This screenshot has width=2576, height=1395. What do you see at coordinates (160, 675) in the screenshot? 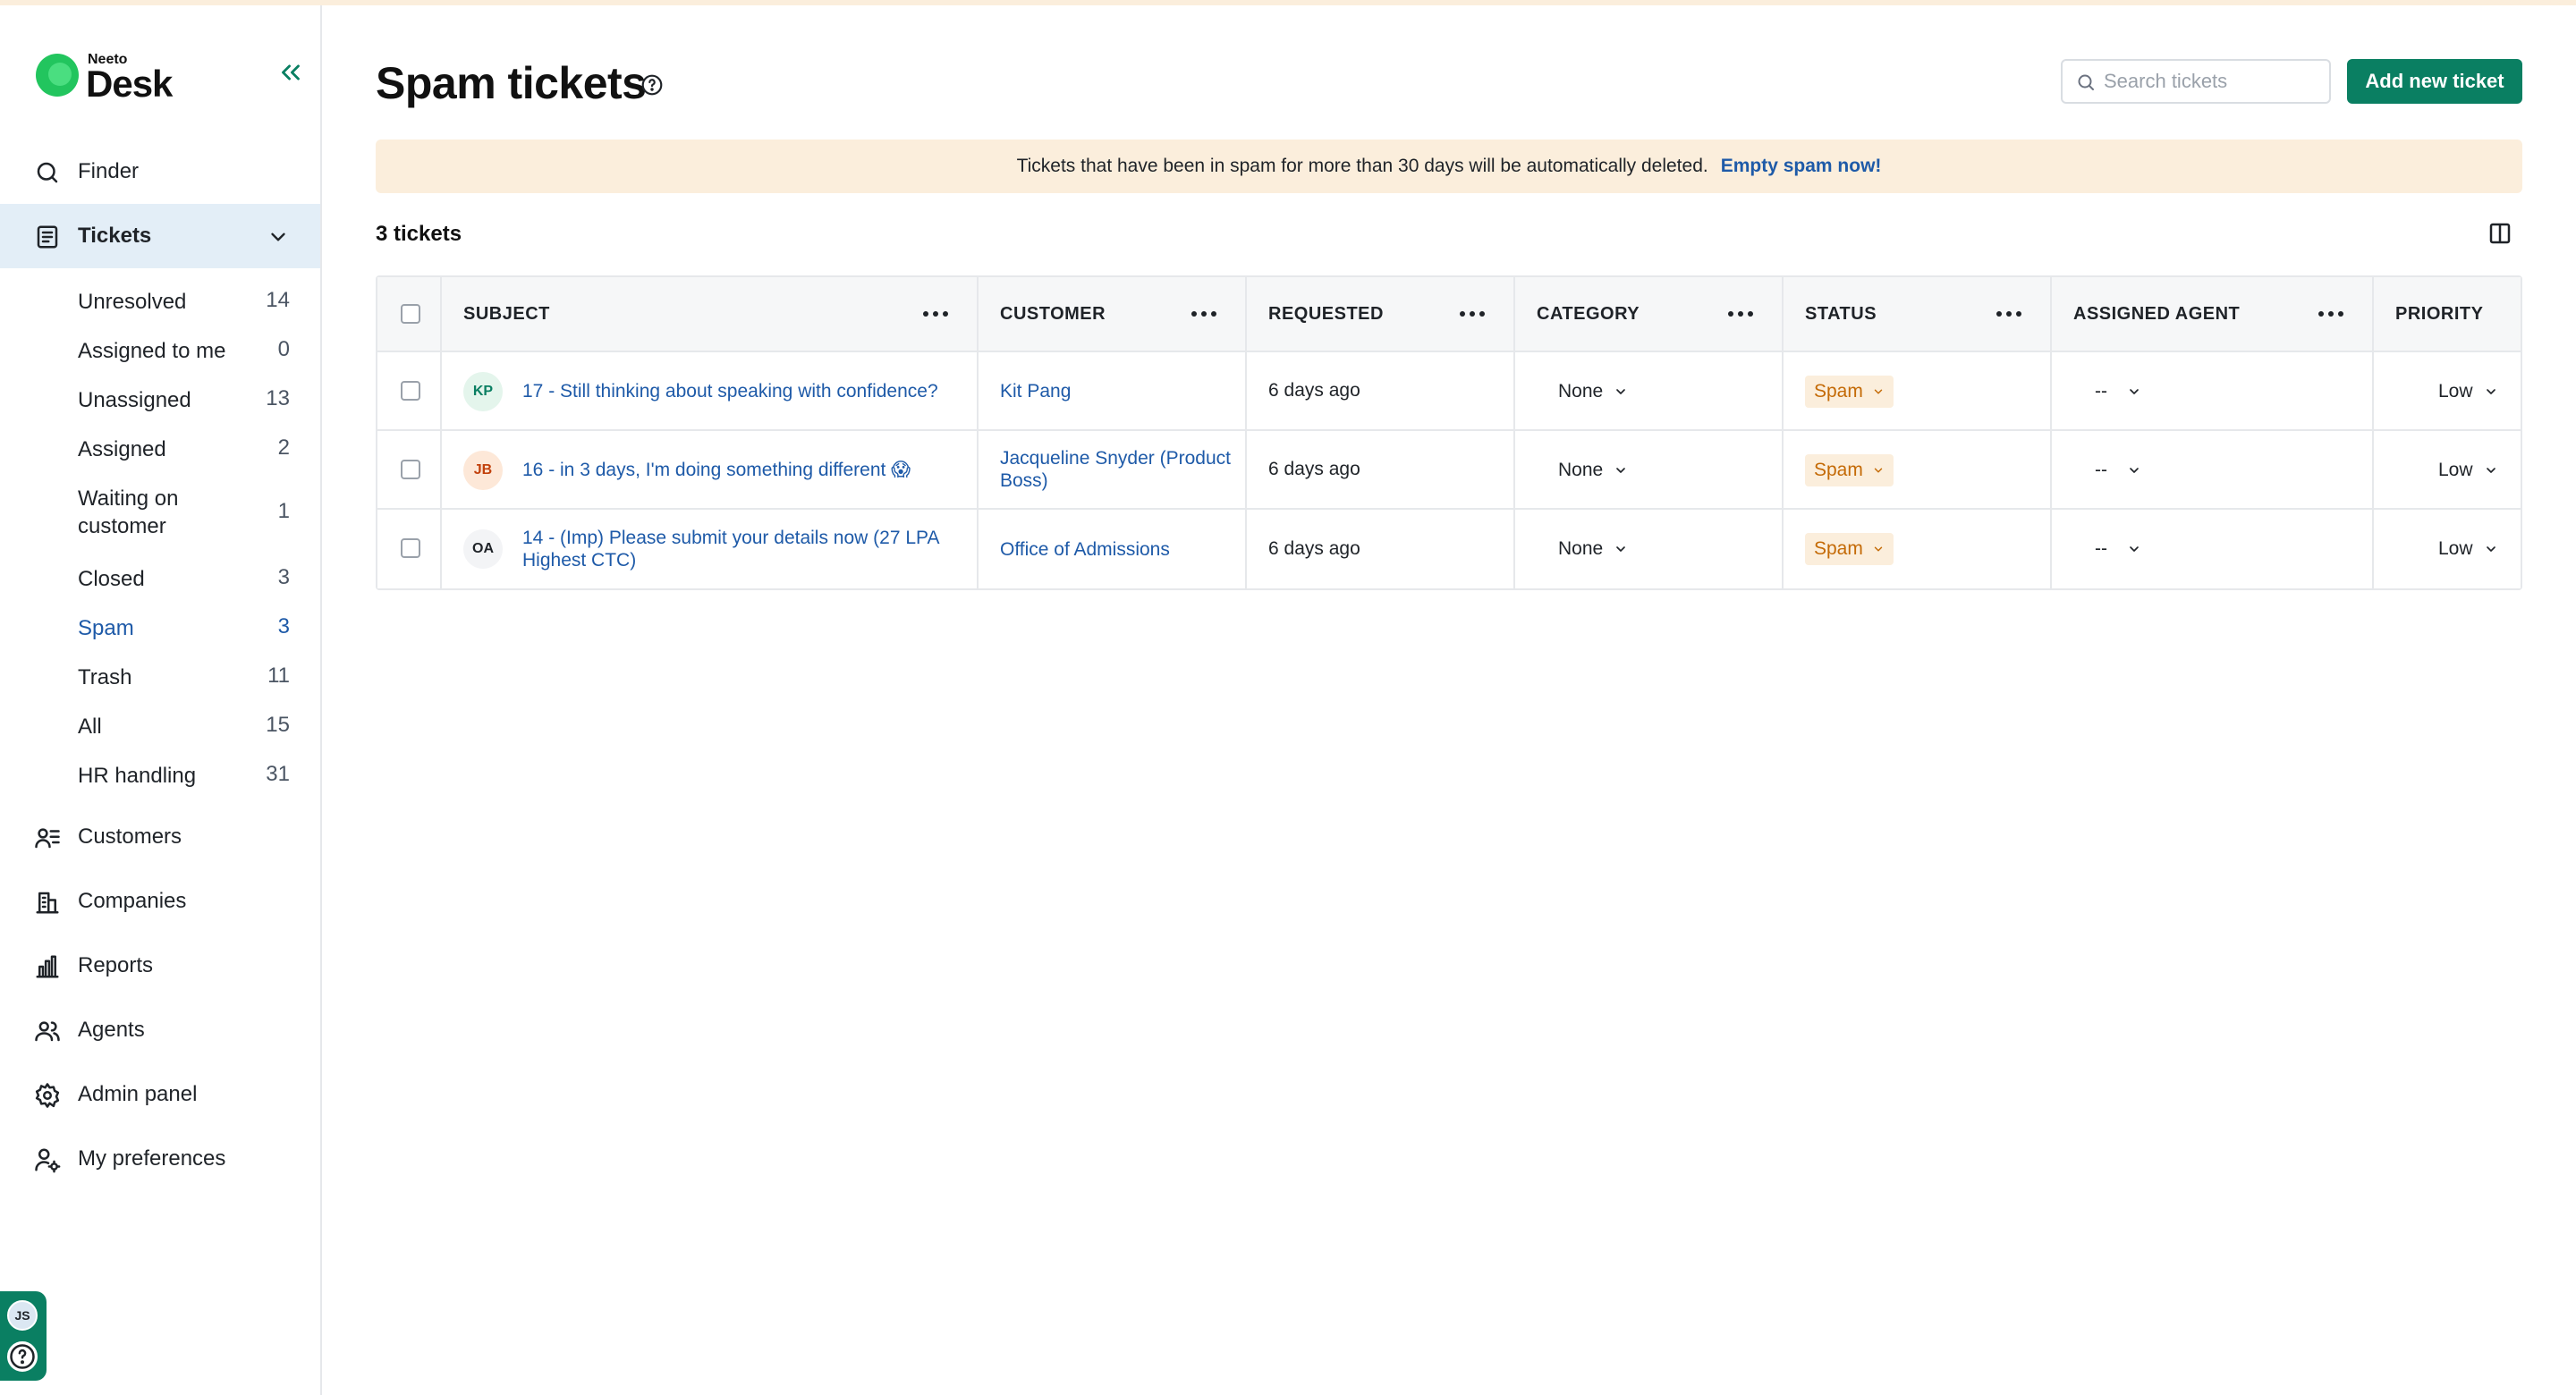
I see `ticket-view-trash: Trash 11` at bounding box center [160, 675].